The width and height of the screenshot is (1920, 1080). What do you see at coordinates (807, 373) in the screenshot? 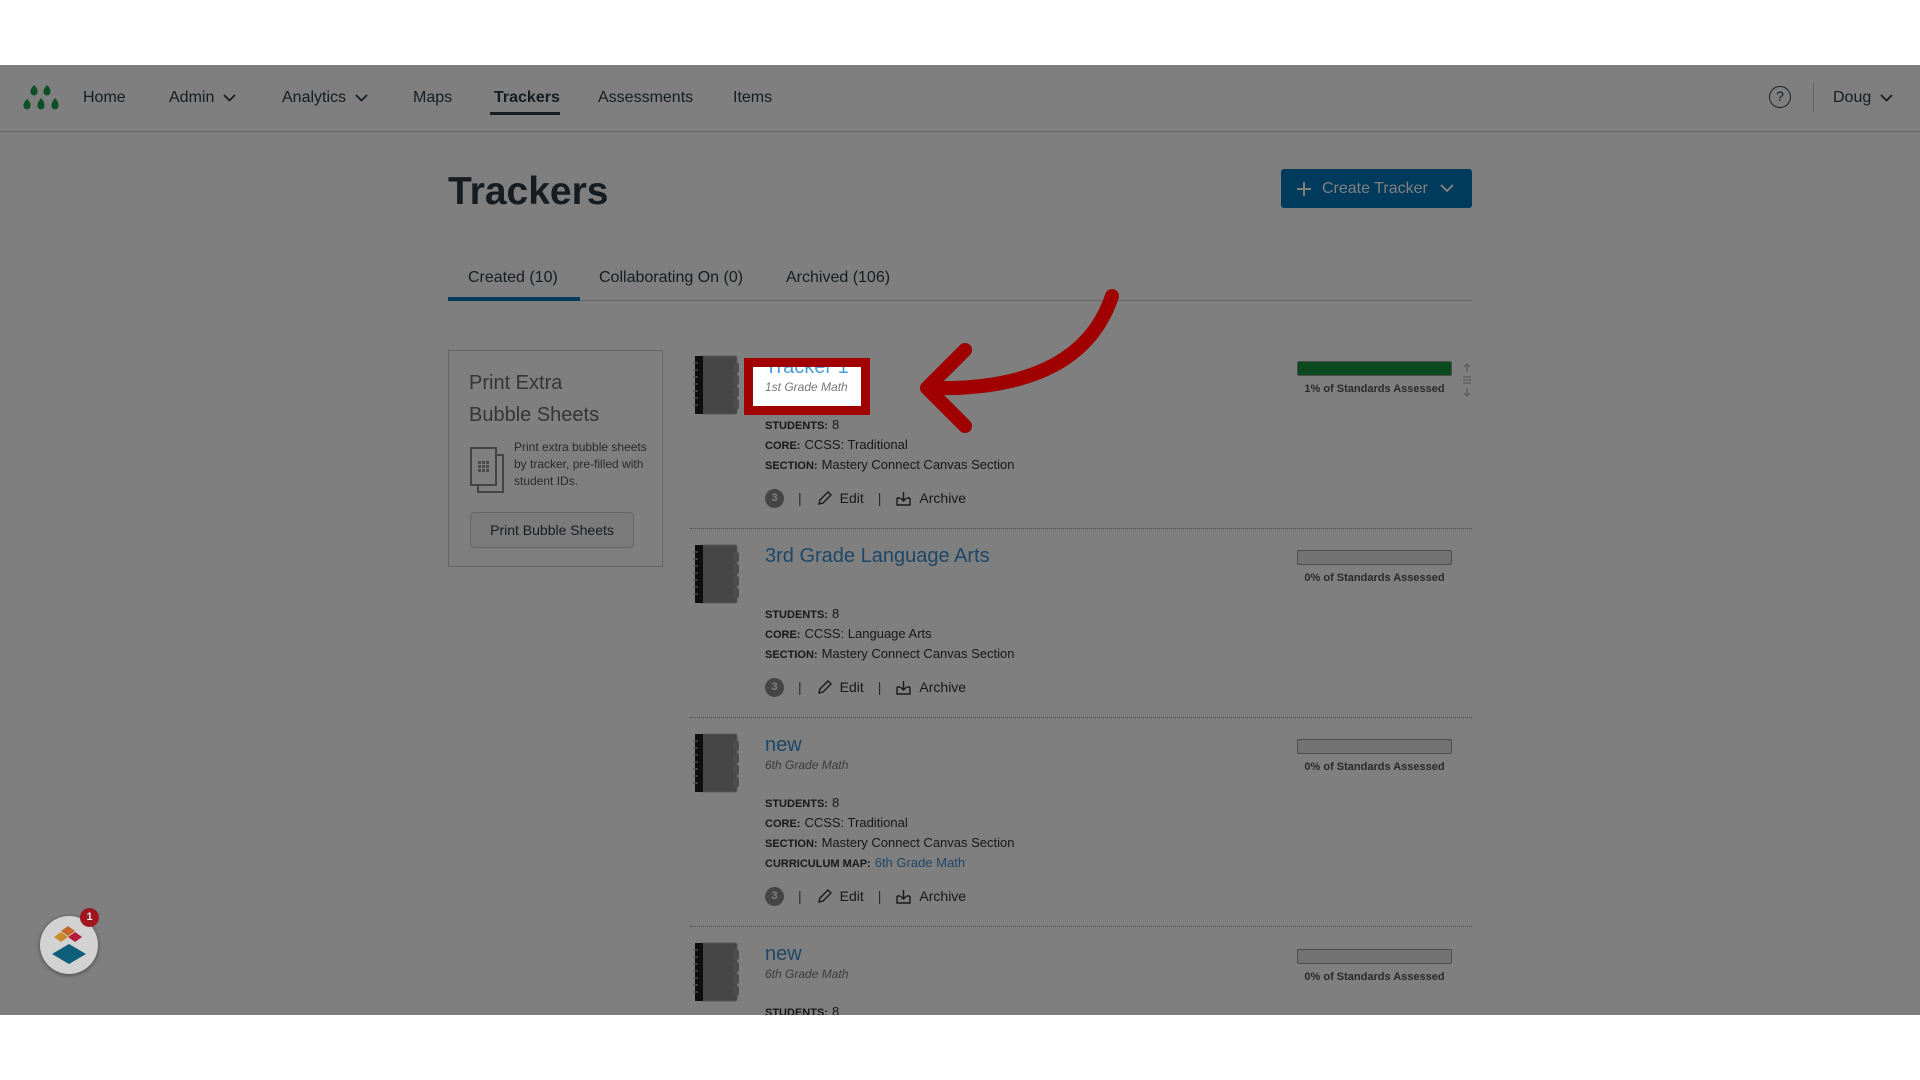
I see `highlighted-tracker-title: Tracker 1` at bounding box center [807, 373].